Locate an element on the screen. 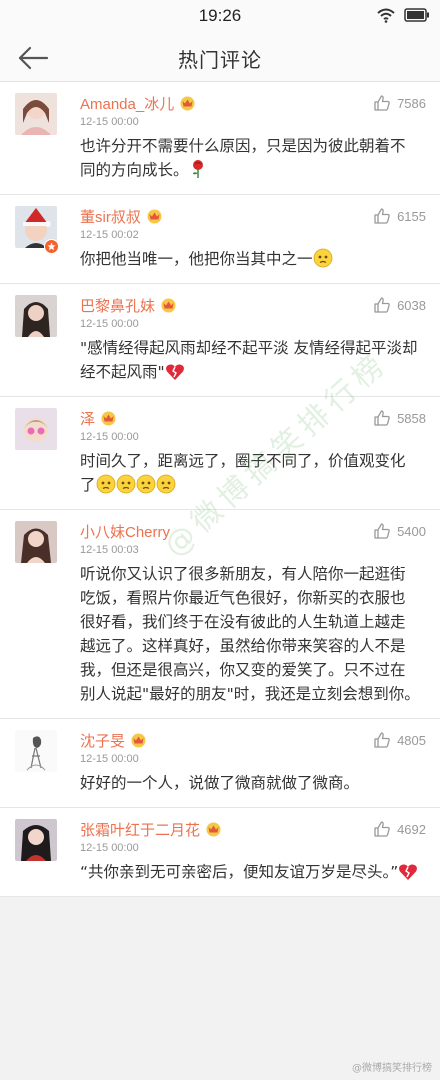 This screenshot has width=440, height=1080. like-count: 6155 is located at coordinates (411, 216).